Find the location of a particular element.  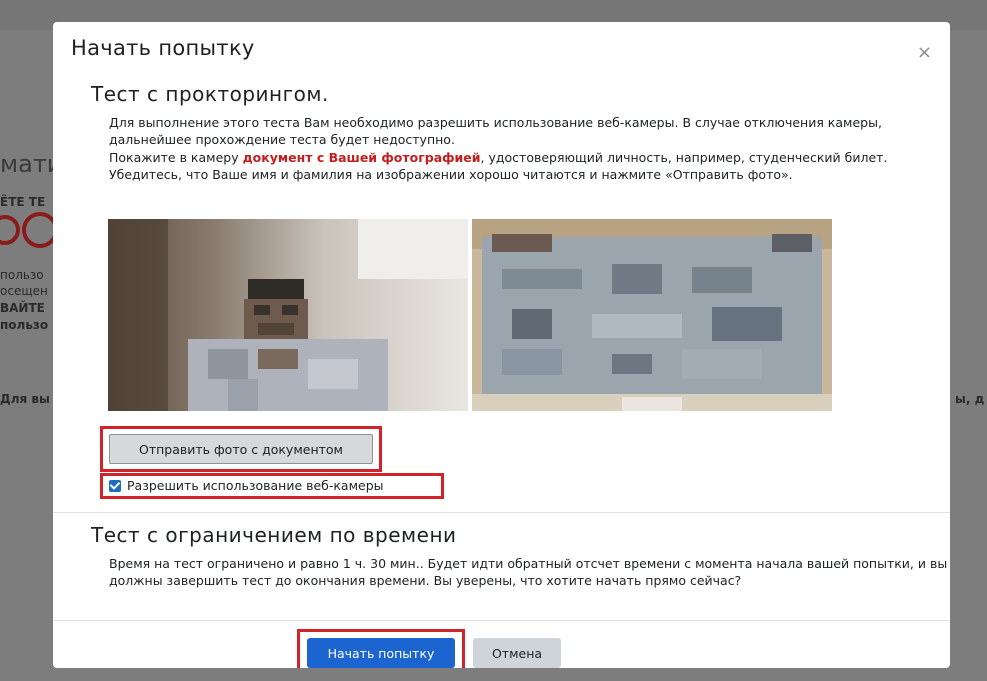

bg-fragment: ЁТЕ ТЕ is located at coordinates (23, 202).